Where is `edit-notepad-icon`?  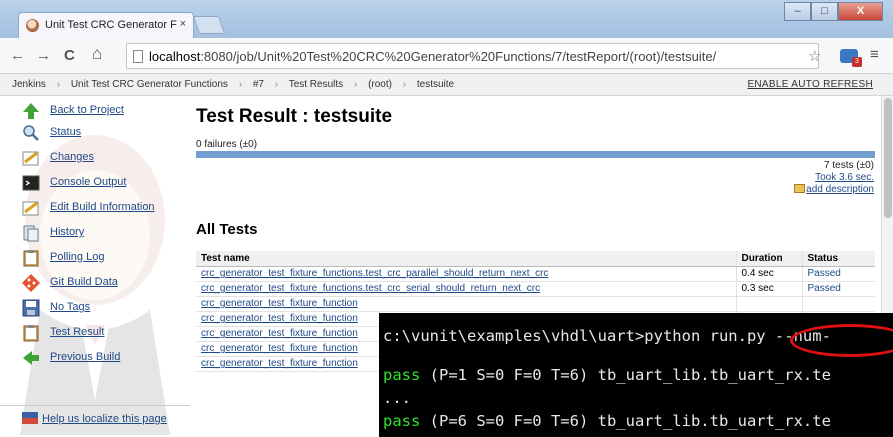 edit-notepad-icon is located at coordinates (800, 188).